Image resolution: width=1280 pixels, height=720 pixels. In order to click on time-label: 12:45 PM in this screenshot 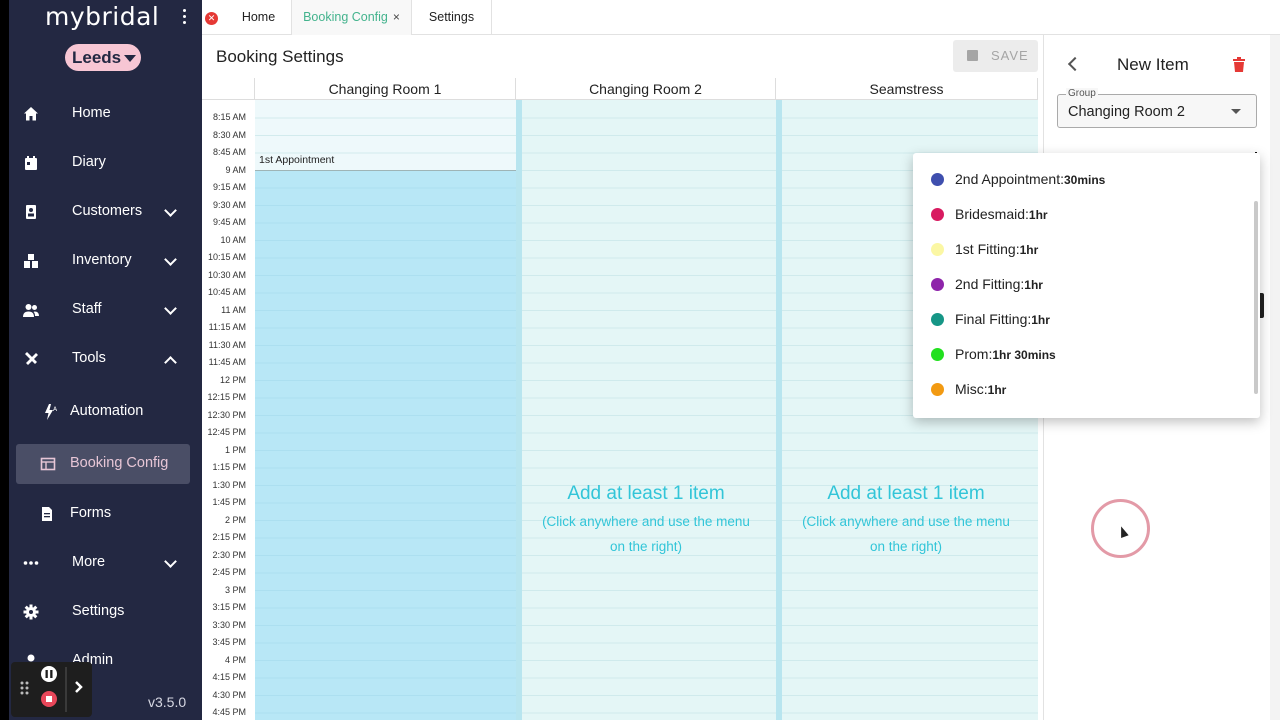, I will do `click(226, 432)`.